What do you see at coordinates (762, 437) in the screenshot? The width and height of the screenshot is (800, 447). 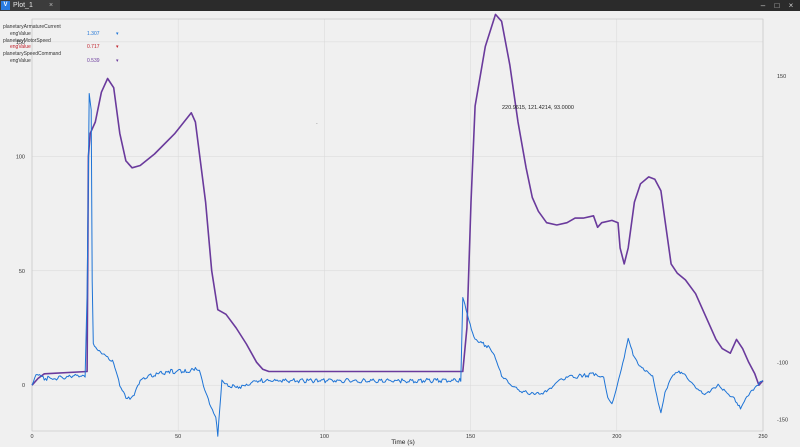 I see `x-tick-label: 250` at bounding box center [762, 437].